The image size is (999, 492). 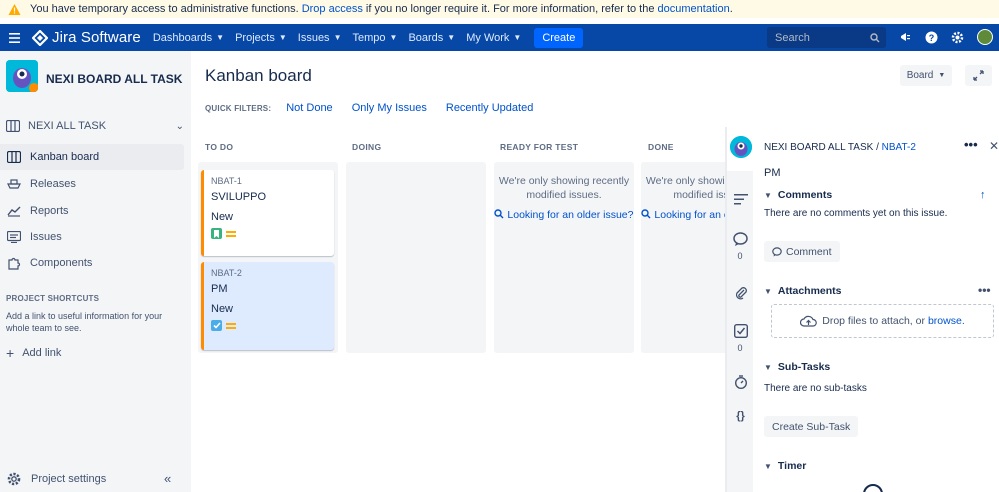 What do you see at coordinates (231, 325) in the screenshot?
I see `priority-medium-icon` at bounding box center [231, 325].